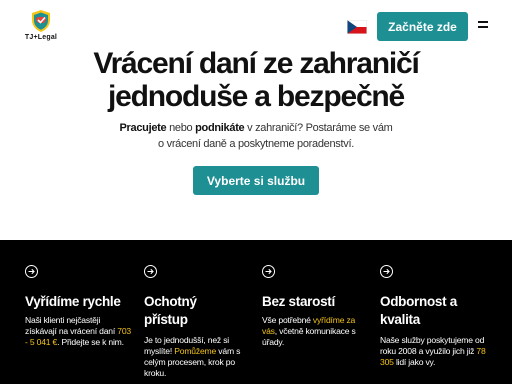 This screenshot has height=384, width=512. I want to click on logo-shield-icon, so click(41, 21).